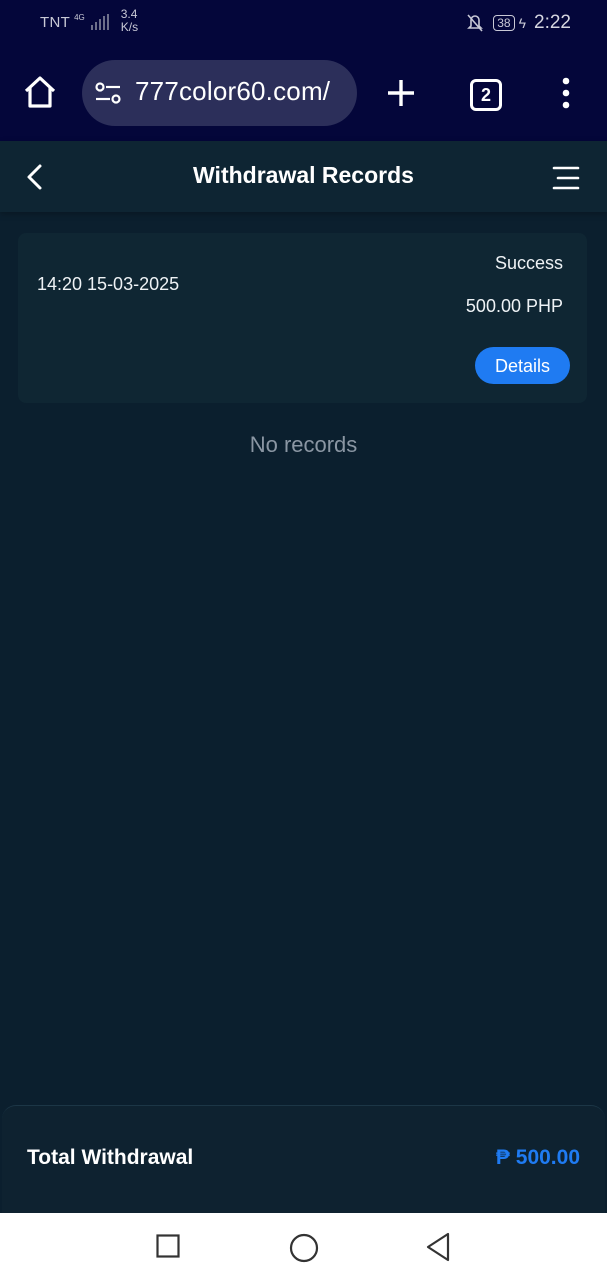  I want to click on page-title: Withdrawal Records, so click(303, 175).